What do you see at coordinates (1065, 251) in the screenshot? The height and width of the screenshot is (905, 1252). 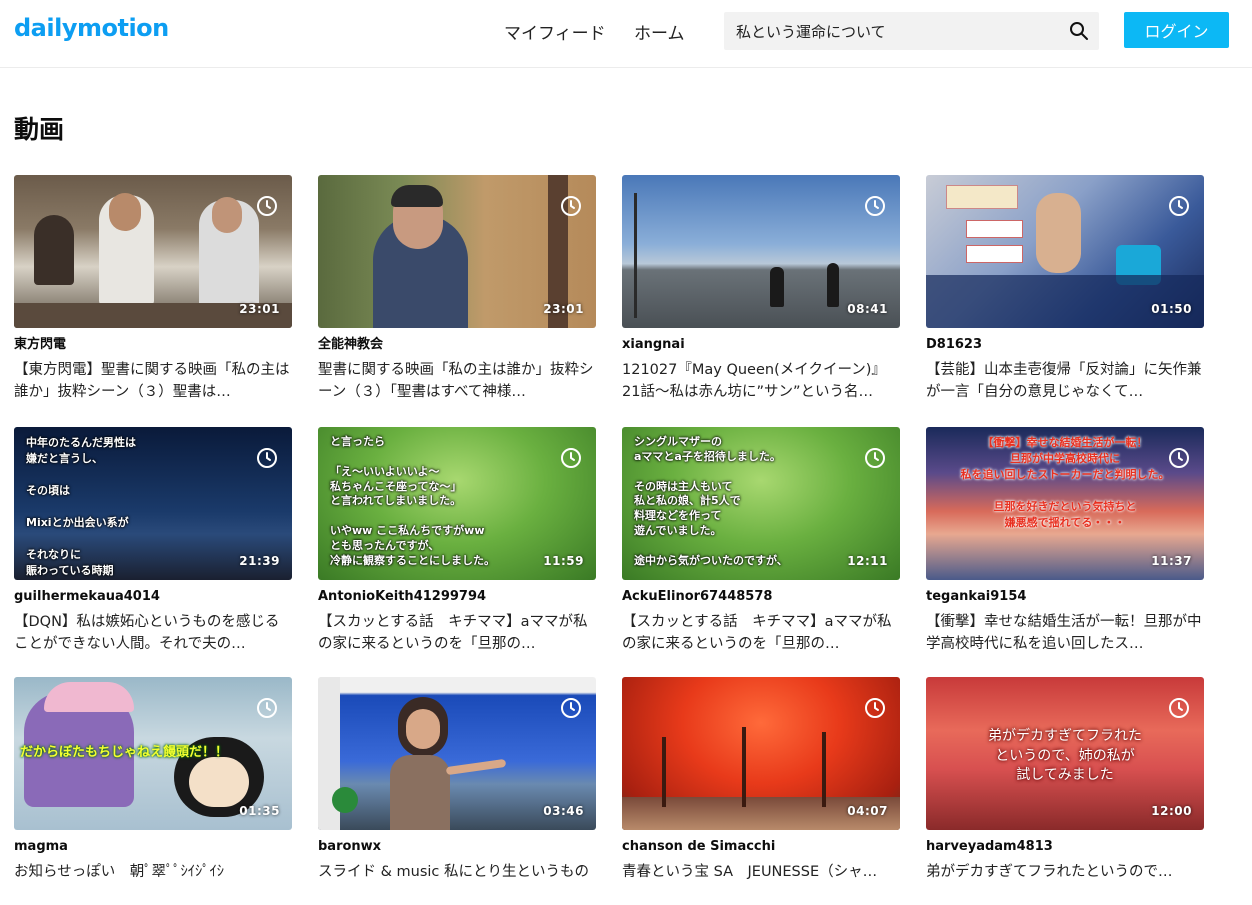 I see `video-thumbnail: 01:50` at bounding box center [1065, 251].